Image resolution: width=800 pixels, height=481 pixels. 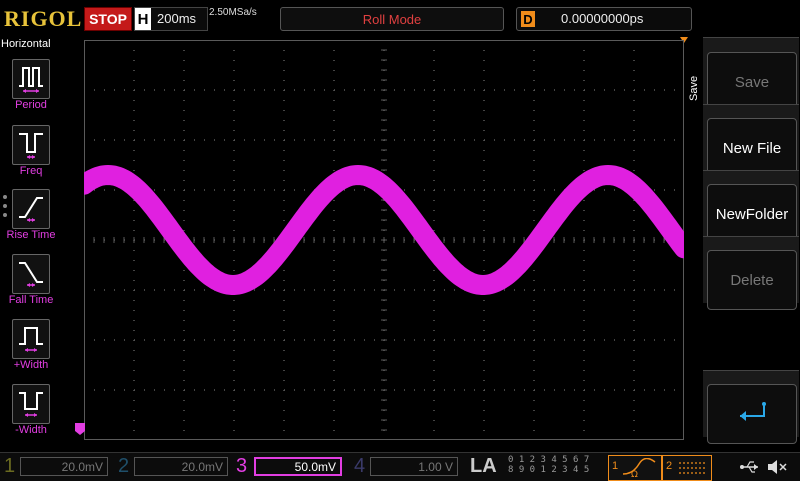 What do you see at coordinates (31, 430) in the screenshot?
I see `negative-width-label: -Width` at bounding box center [31, 430].